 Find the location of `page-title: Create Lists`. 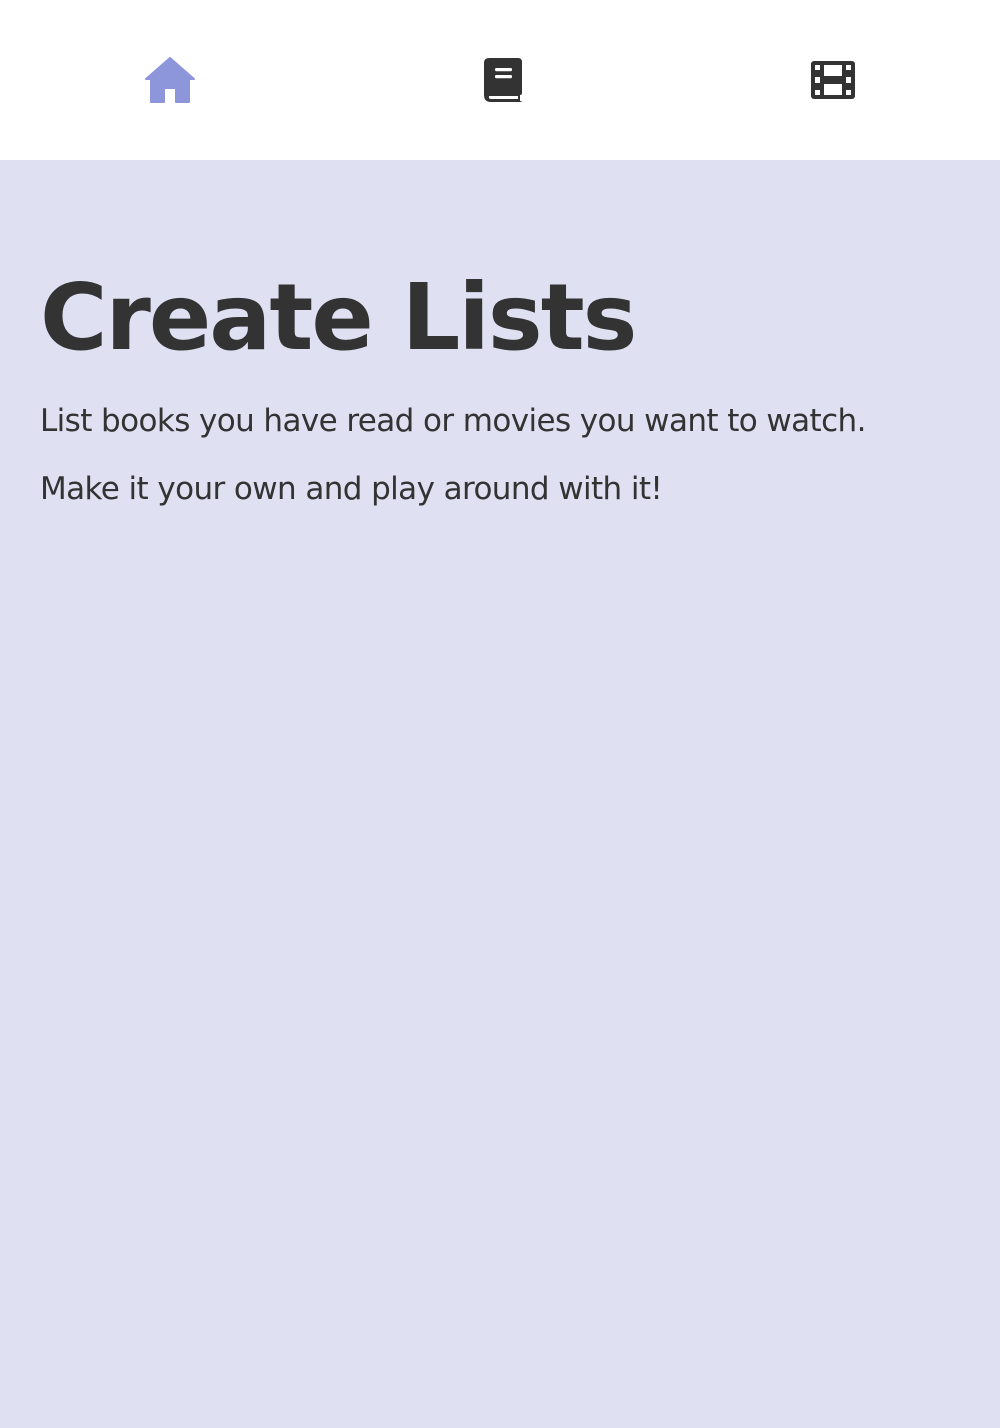

page-title: Create Lists is located at coordinates (338, 317).